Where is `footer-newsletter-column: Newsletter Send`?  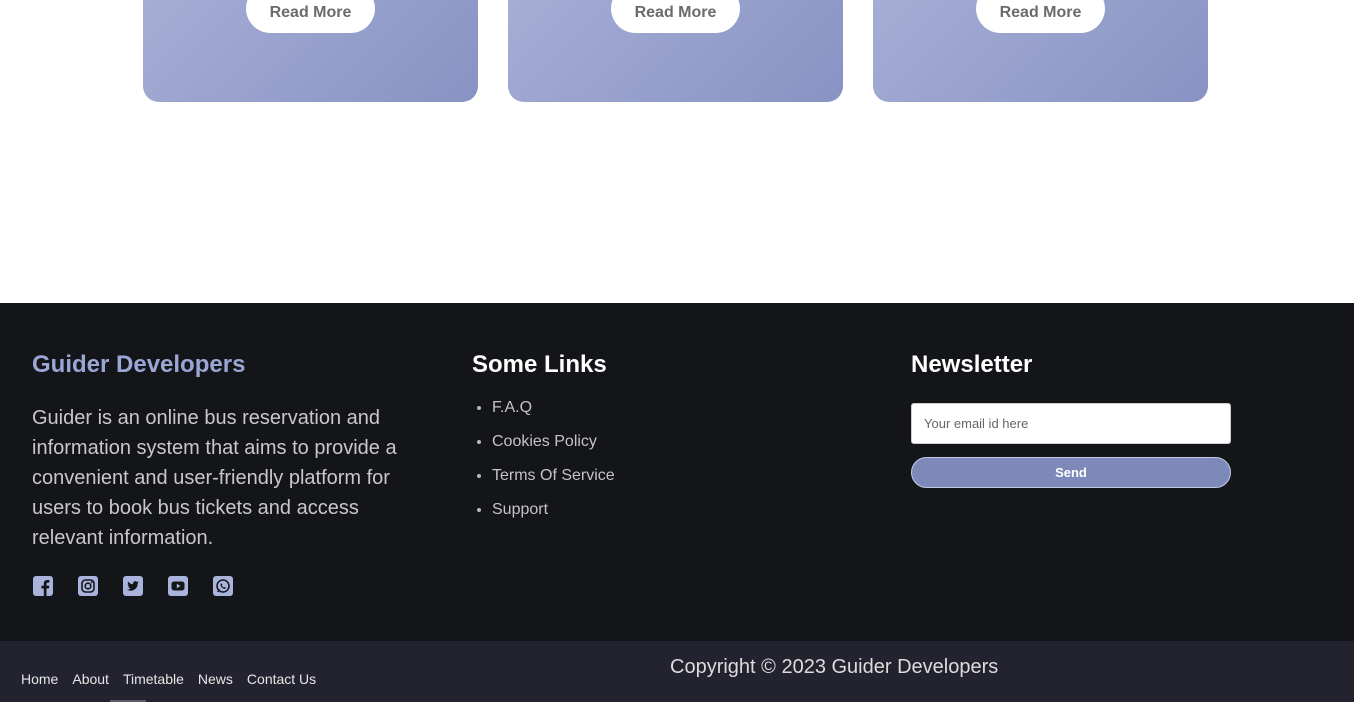 footer-newsletter-column: Newsletter Send is located at coordinates (1071, 419).